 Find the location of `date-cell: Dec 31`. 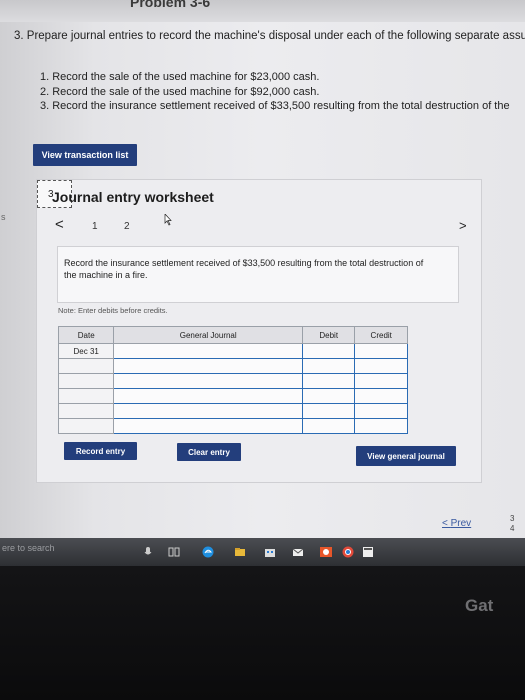

date-cell: Dec 31 is located at coordinates (86, 351).